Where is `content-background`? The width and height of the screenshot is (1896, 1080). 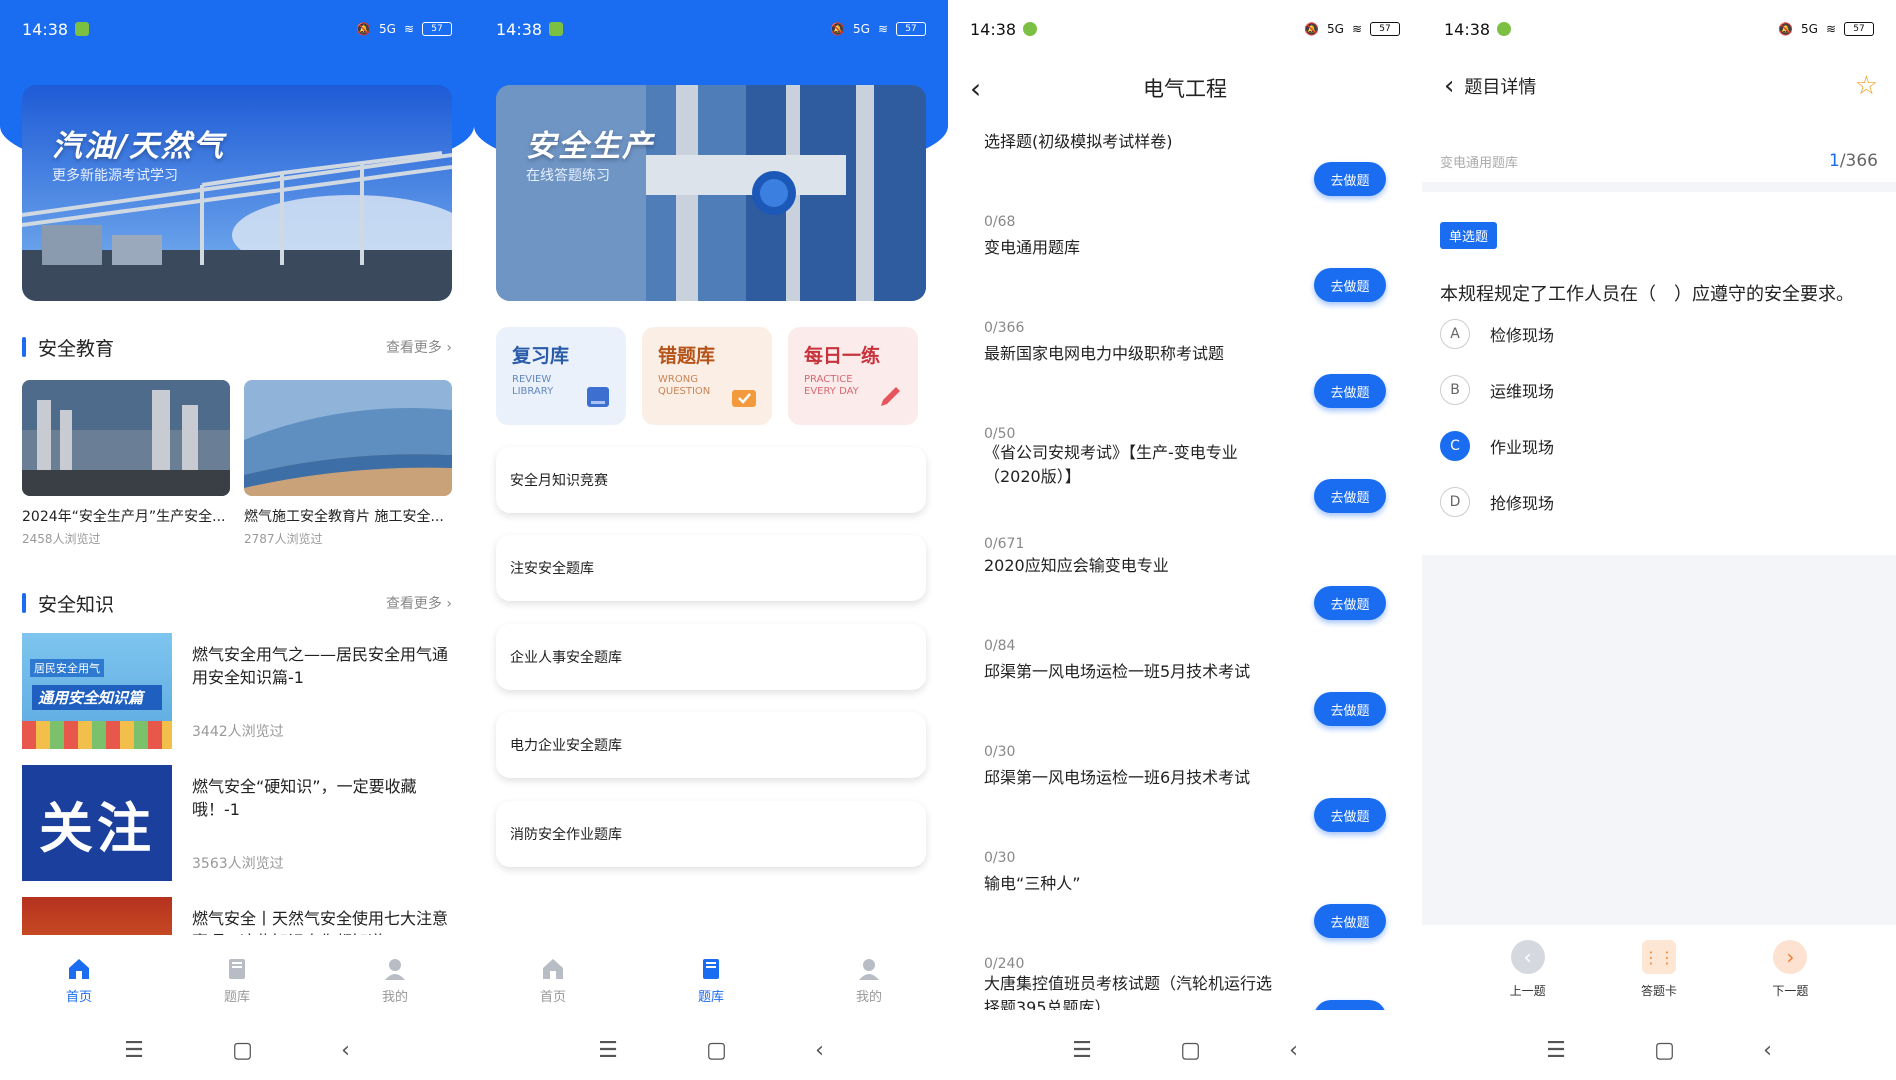
content-background is located at coordinates (1659, 740).